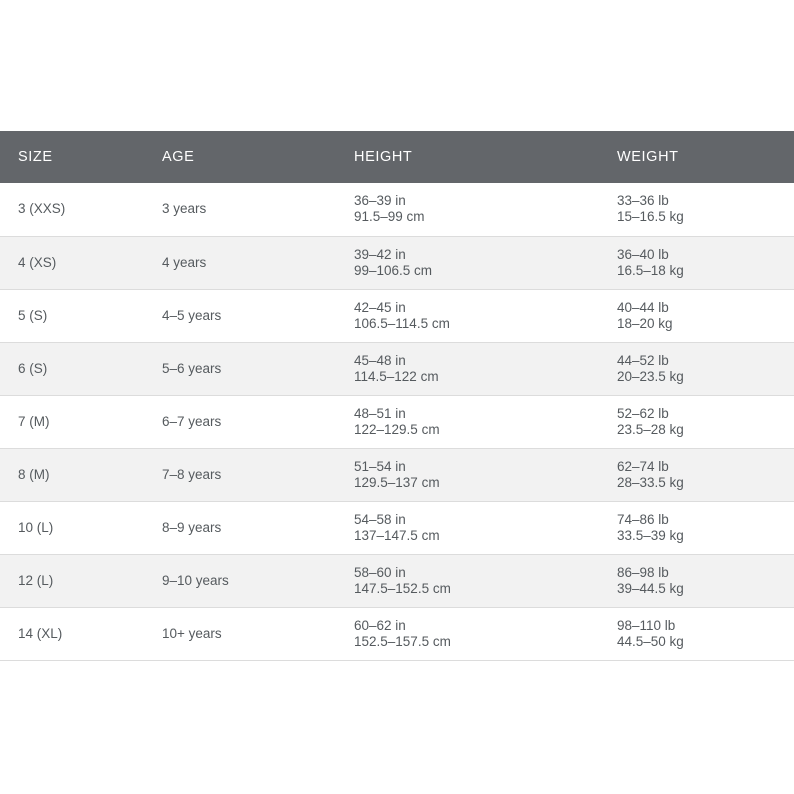 This screenshot has height=794, width=794. I want to click on height-cell: 54–58 in 137–147.5 cm, so click(485, 527).